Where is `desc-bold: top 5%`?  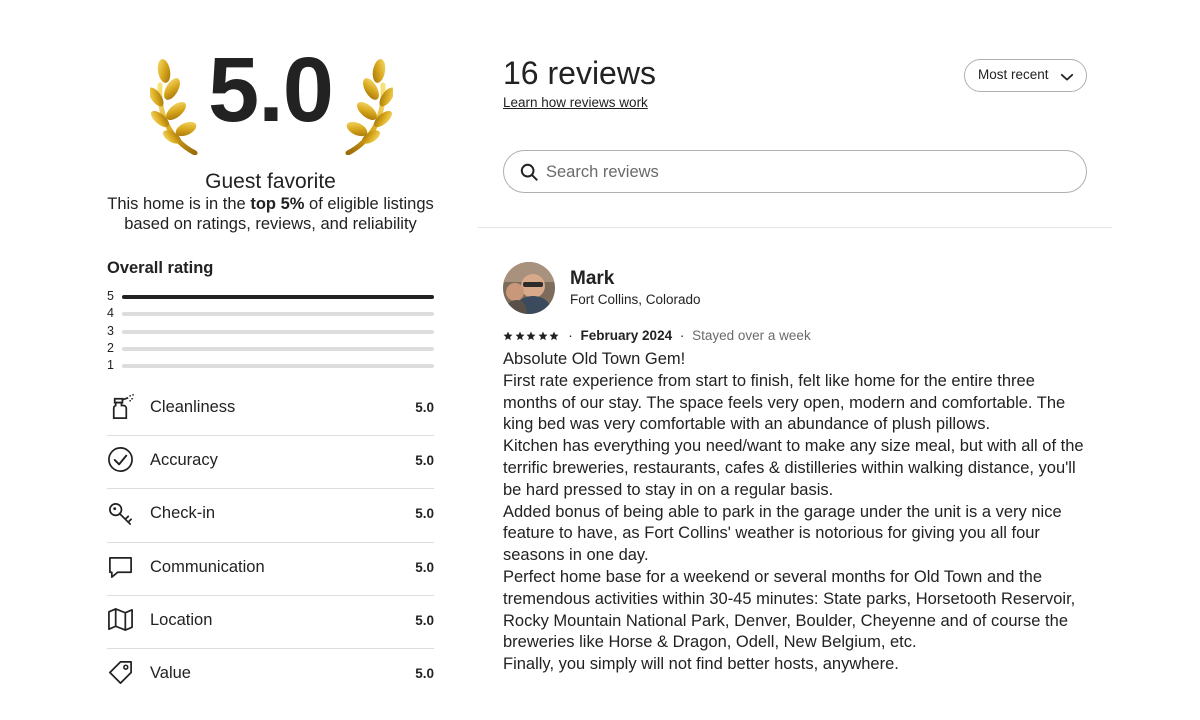
desc-bold: top 5% is located at coordinates (277, 204).